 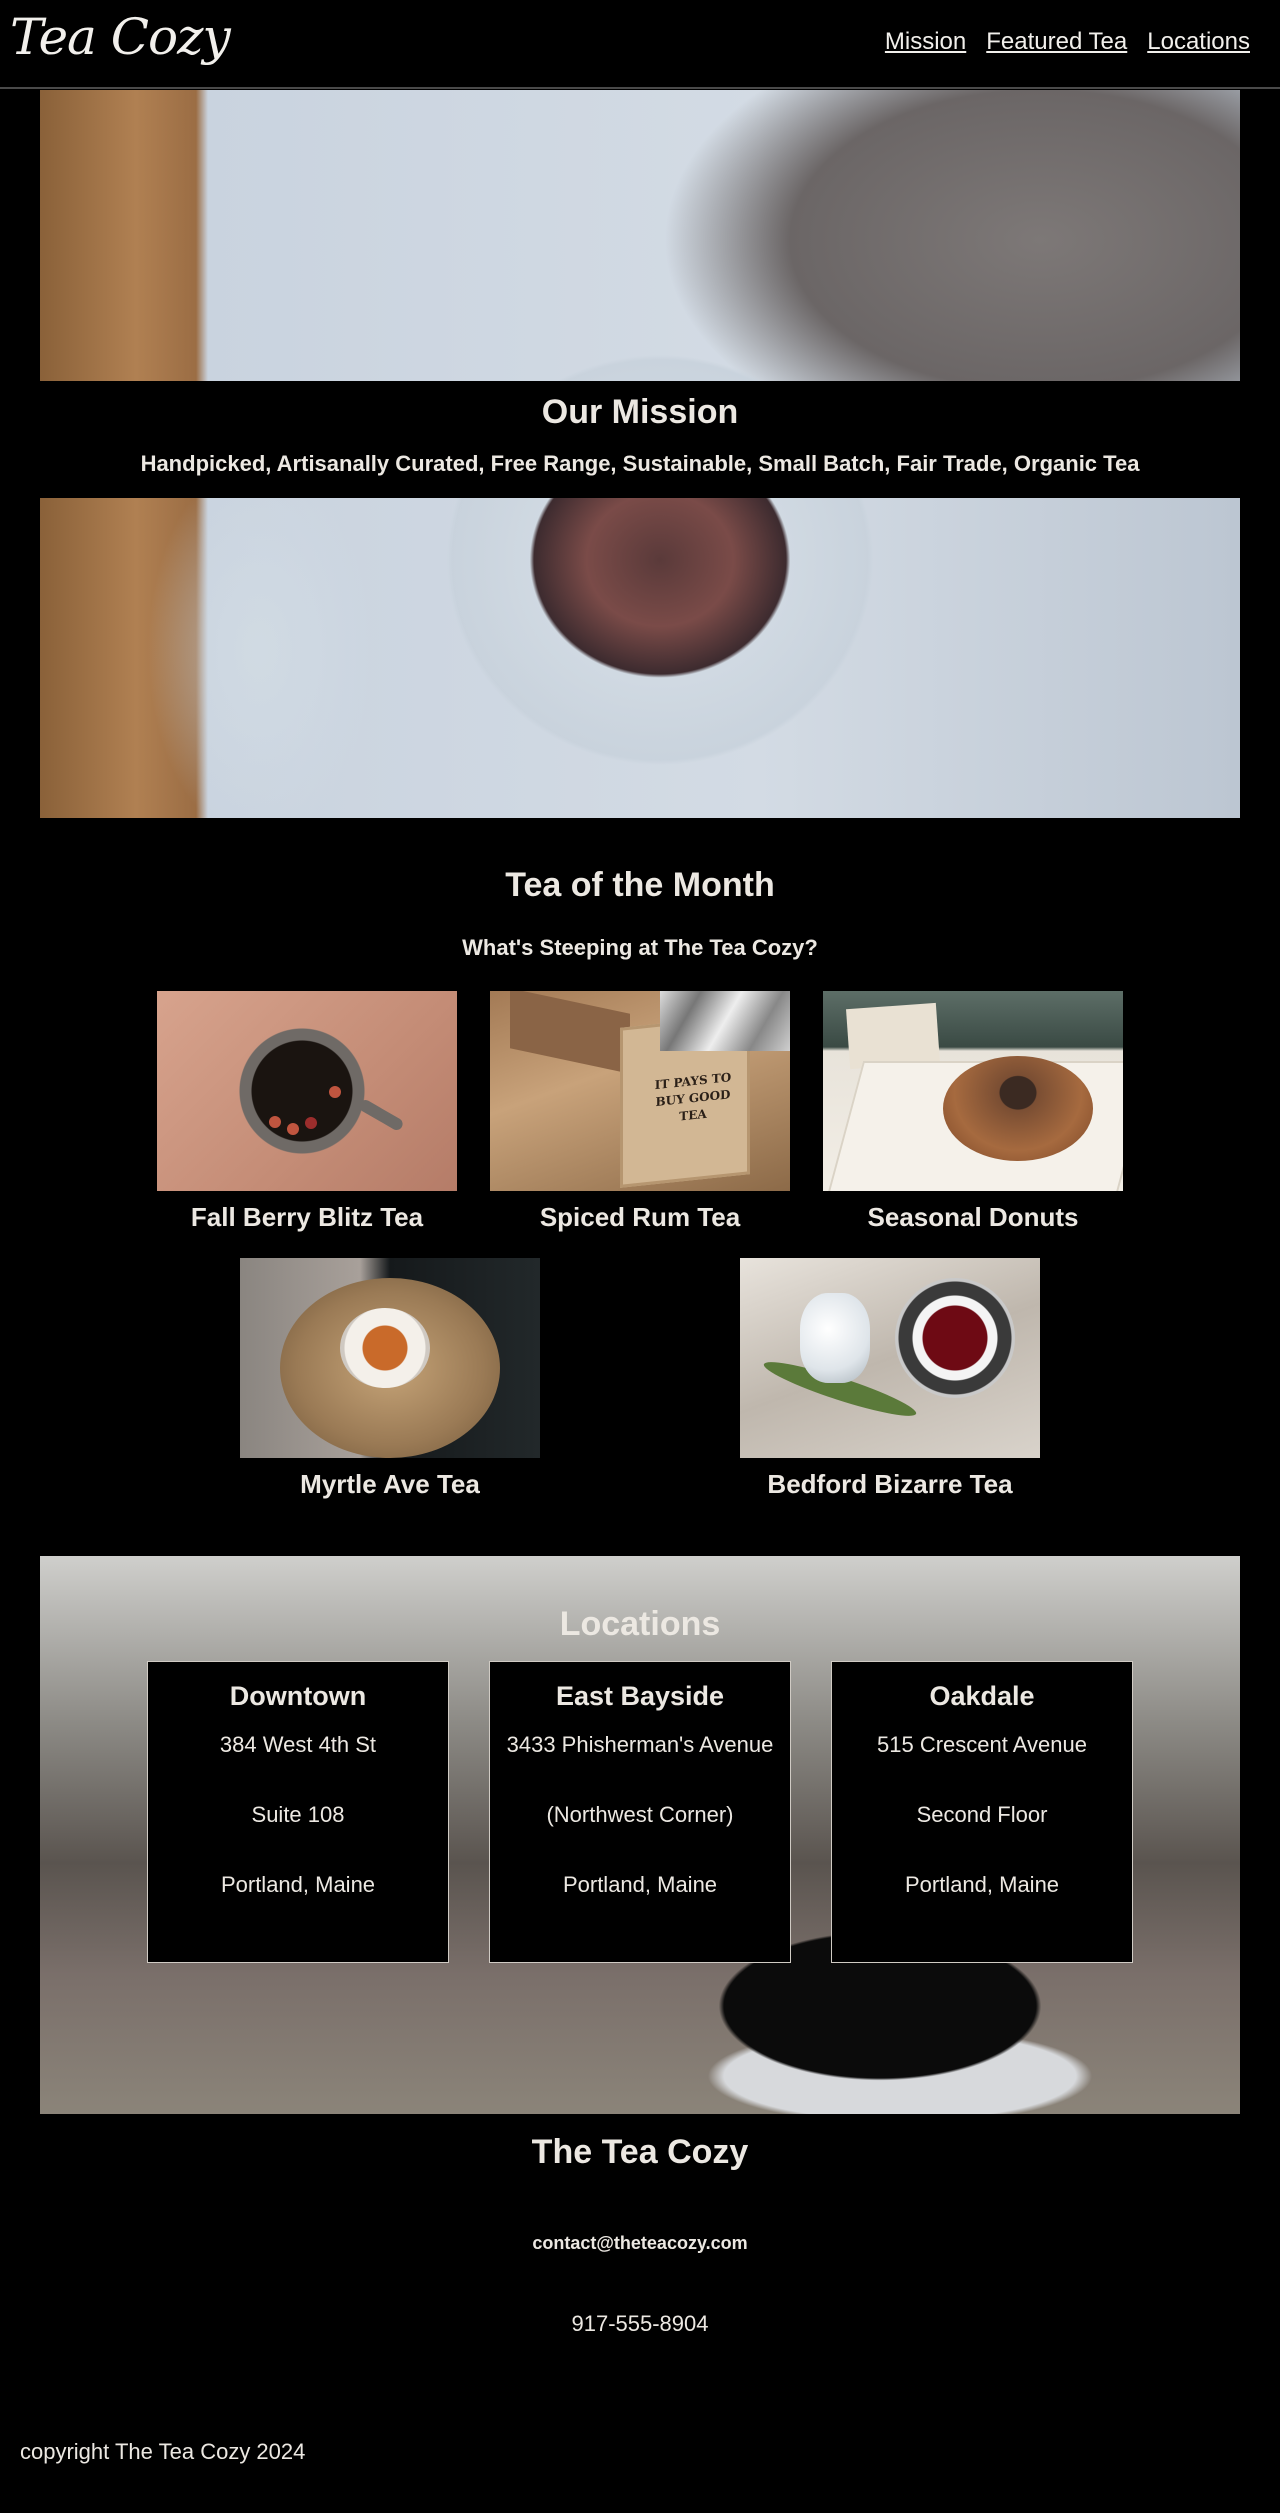 I want to click on location-address-line: 384 West 4th St, so click(x=298, y=1744).